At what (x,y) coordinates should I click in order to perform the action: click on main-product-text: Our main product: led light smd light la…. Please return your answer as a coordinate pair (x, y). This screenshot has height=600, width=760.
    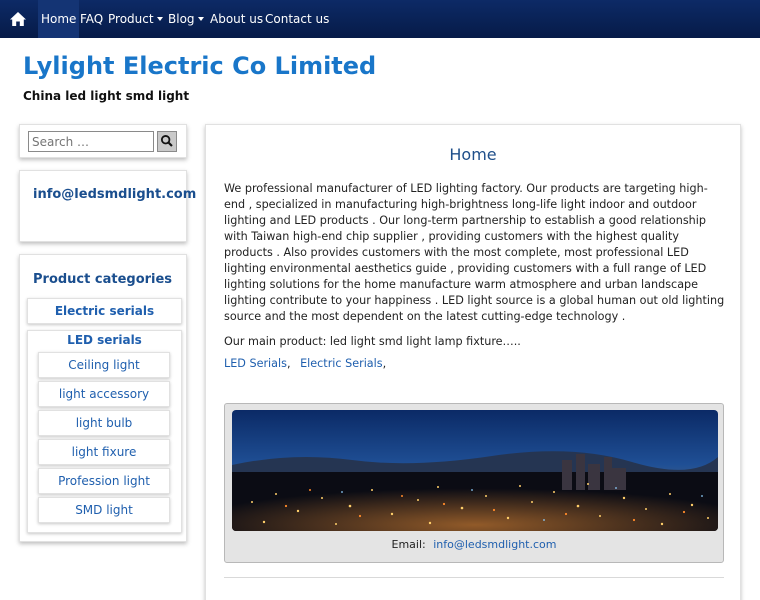
    Looking at the image, I should click on (372, 341).